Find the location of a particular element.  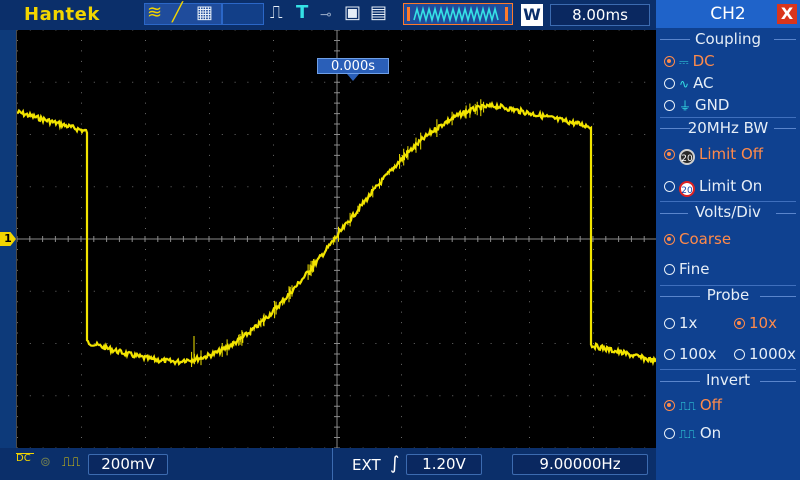

invert-option-off: ⎍⎍ Off is located at coordinates (693, 405).